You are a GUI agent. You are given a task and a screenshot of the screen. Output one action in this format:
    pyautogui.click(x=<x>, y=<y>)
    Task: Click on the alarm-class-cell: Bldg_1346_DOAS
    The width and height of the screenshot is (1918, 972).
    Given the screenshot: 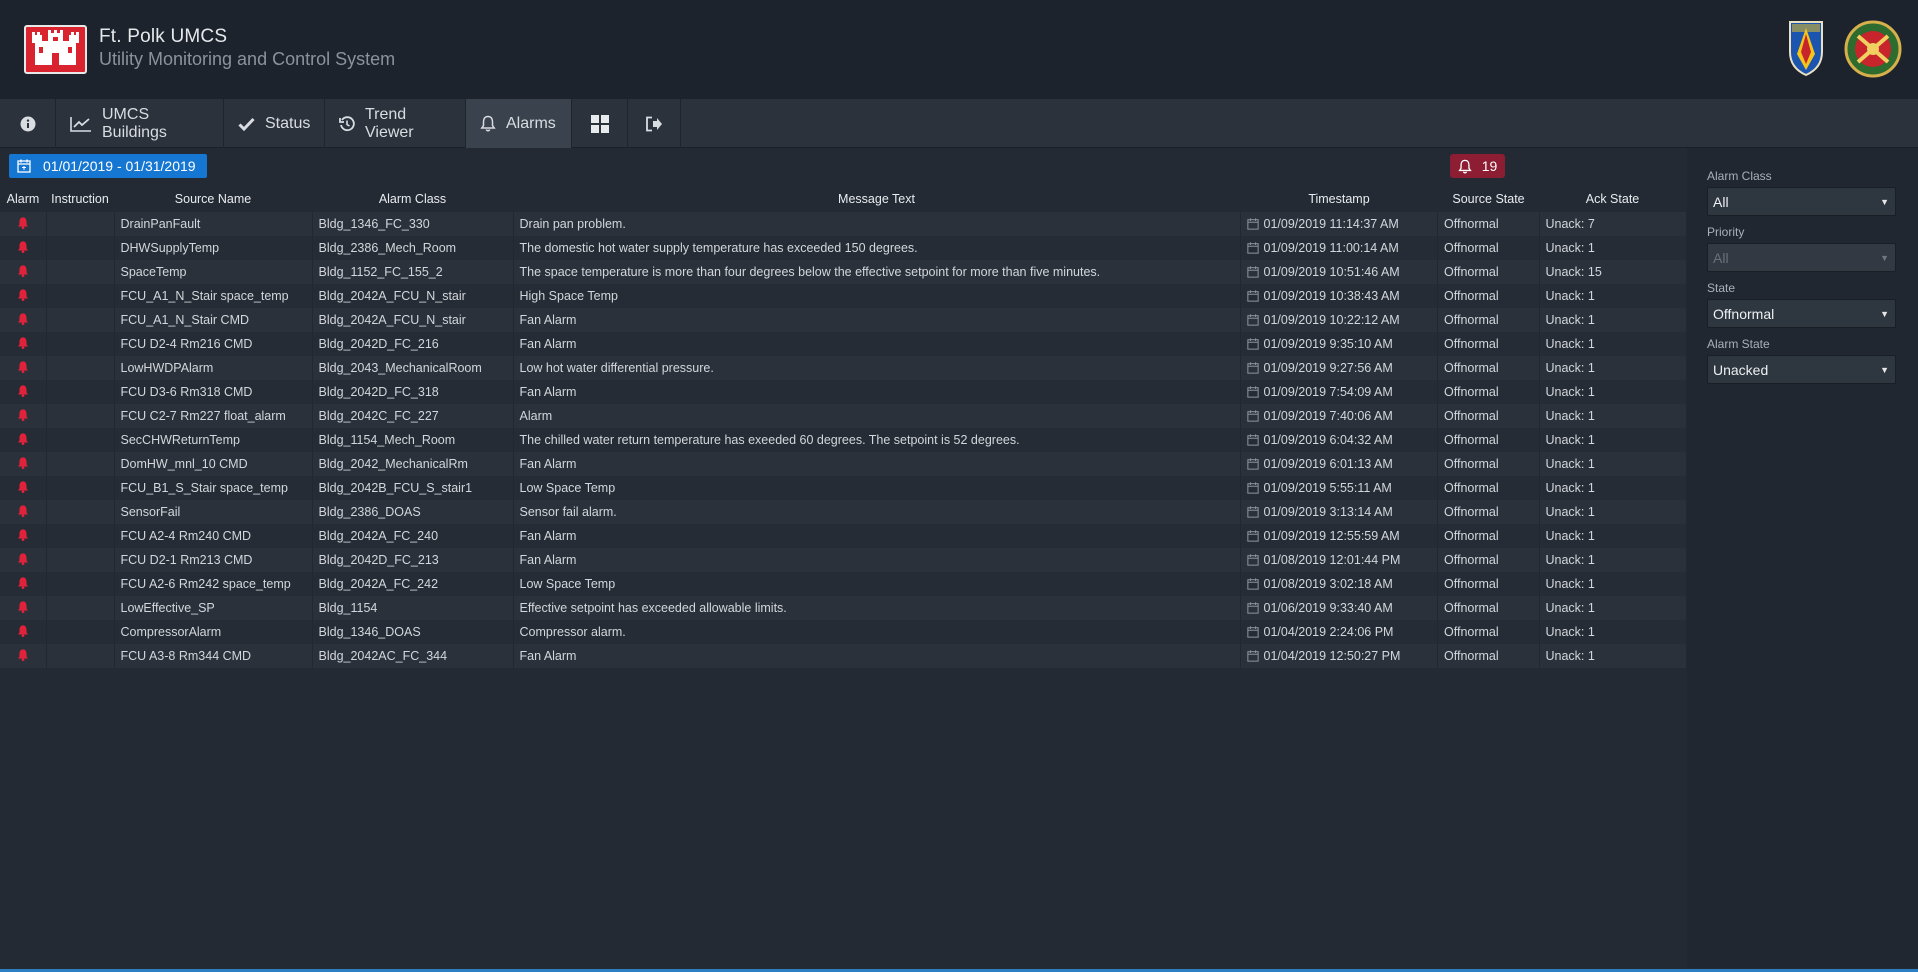 What is the action you would take?
    pyautogui.click(x=413, y=632)
    